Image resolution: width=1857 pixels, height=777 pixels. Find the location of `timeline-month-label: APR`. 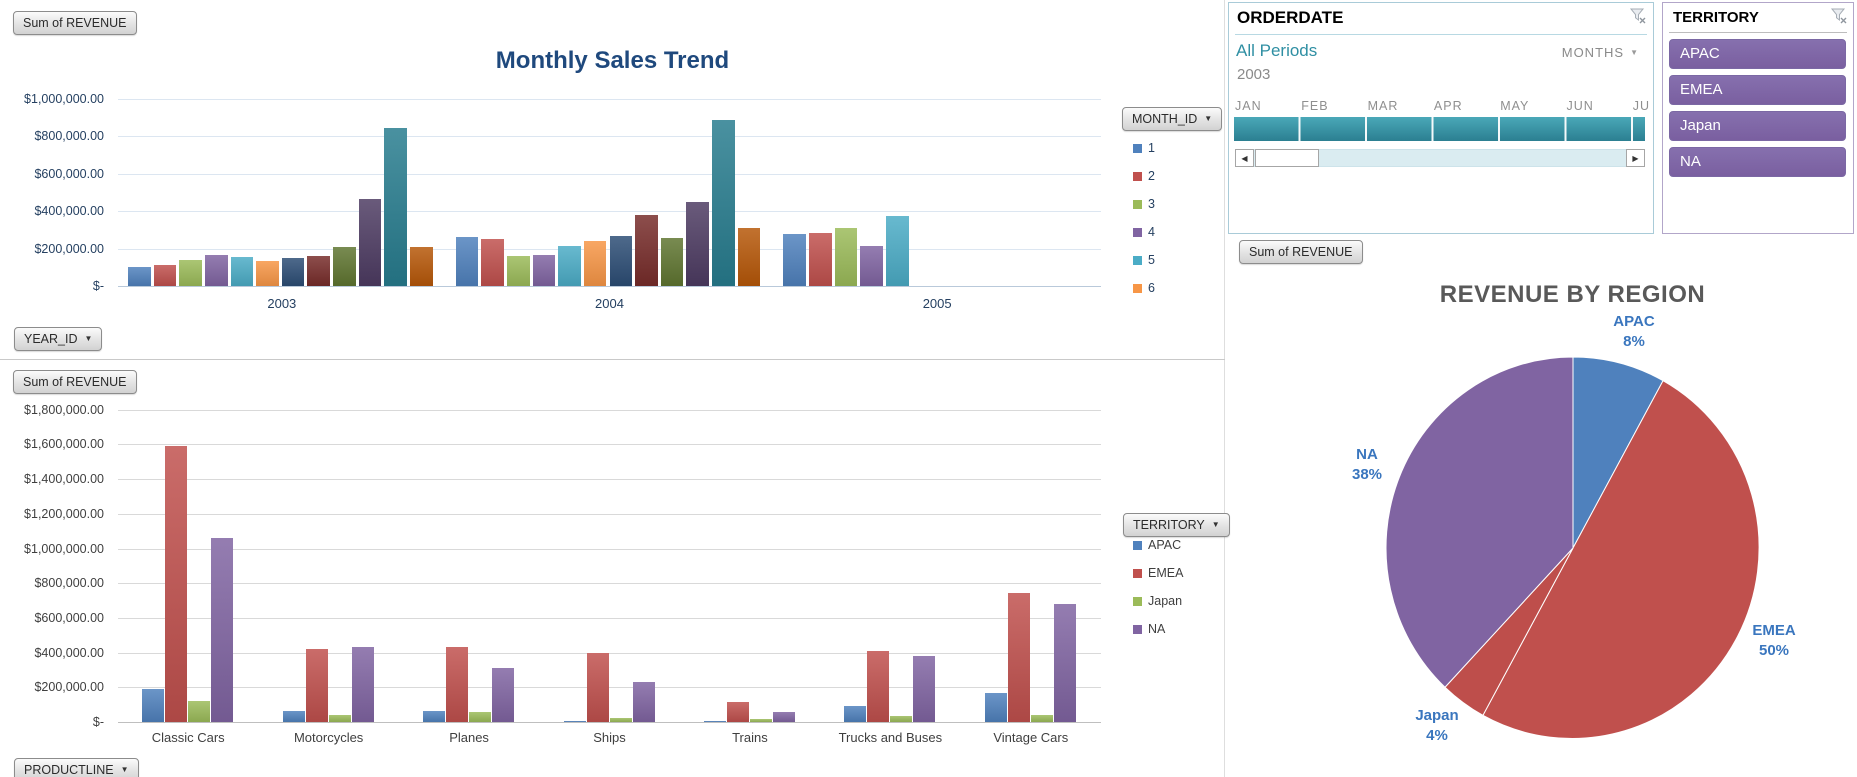

timeline-month-label: APR is located at coordinates (1448, 106).